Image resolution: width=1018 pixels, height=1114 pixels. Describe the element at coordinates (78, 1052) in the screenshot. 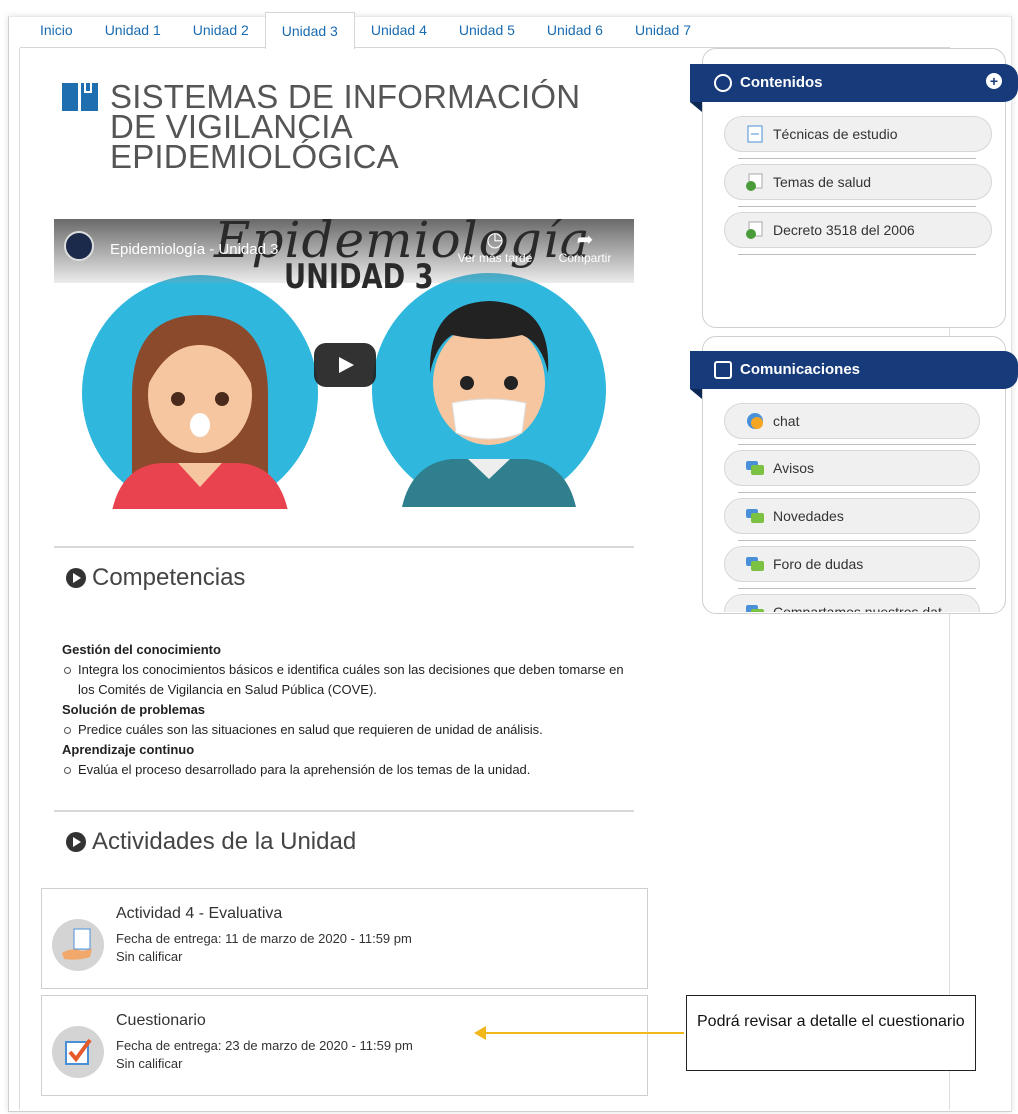

I see `checkbox-icon` at that location.